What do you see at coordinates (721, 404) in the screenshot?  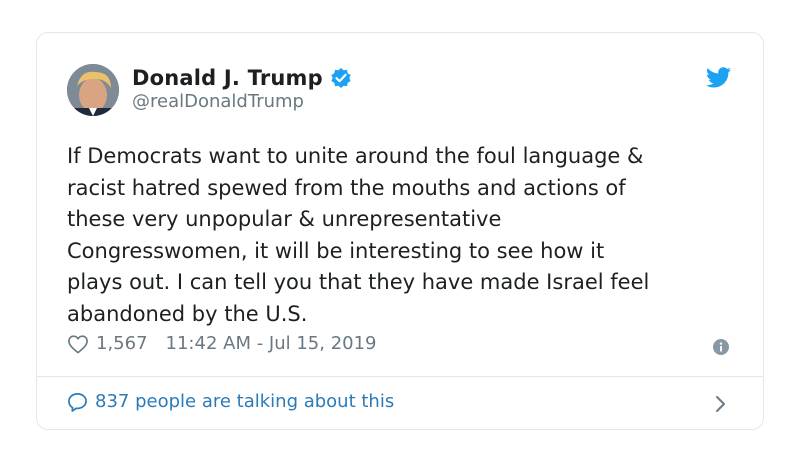 I see `chevron-right-icon` at bounding box center [721, 404].